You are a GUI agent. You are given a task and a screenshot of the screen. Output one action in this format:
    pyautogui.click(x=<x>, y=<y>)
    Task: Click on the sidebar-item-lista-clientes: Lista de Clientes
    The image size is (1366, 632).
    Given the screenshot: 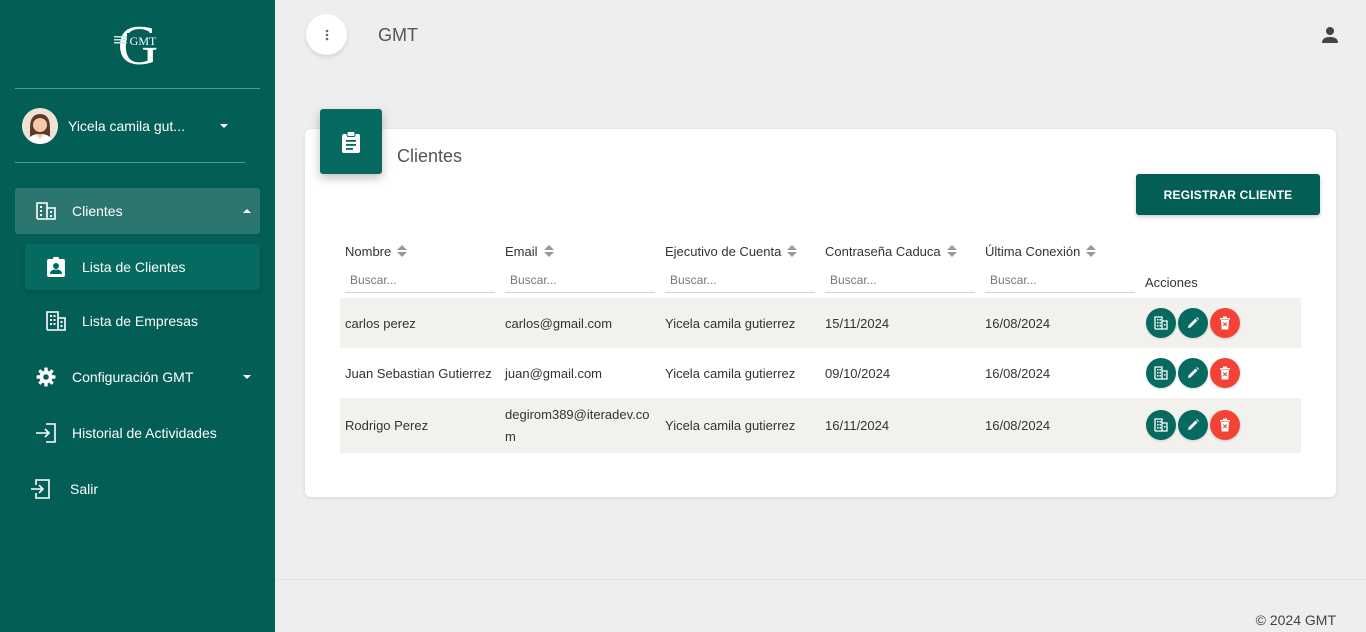 What is the action you would take?
    pyautogui.click(x=142, y=267)
    